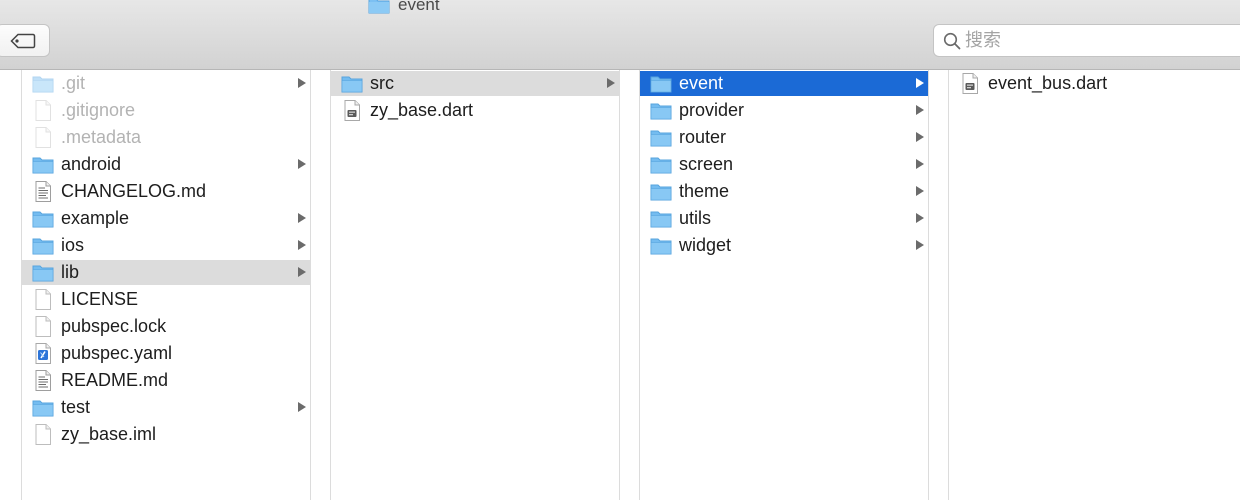 The height and width of the screenshot is (500, 1240). I want to click on folder-row-dot-git: .git, so click(166, 83).